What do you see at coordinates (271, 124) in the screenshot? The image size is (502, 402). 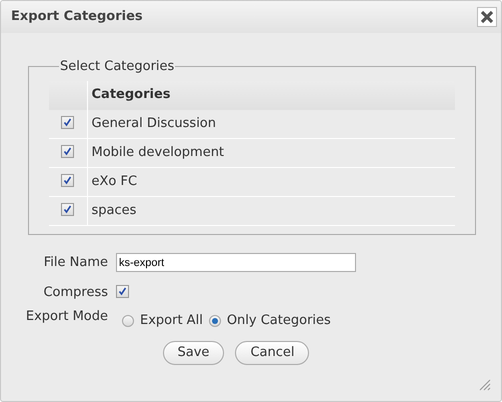 I see `category-name: General Discussion` at bounding box center [271, 124].